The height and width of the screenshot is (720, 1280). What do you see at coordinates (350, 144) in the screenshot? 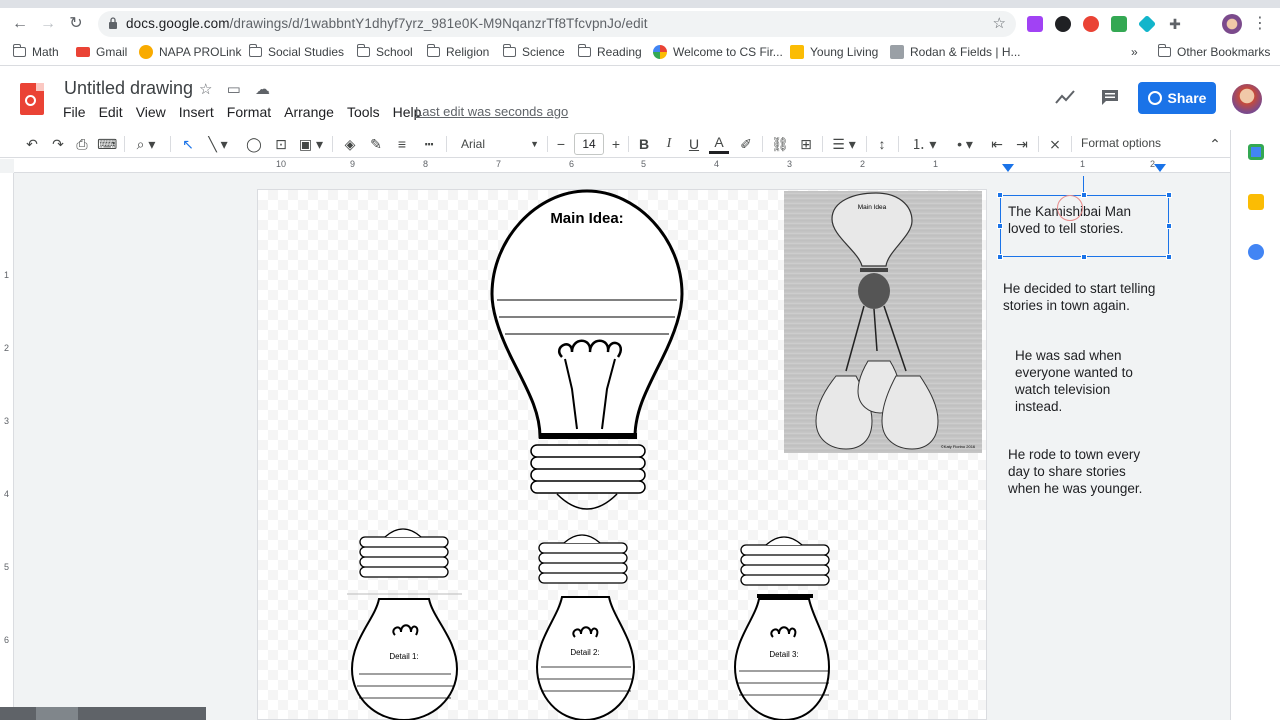
I see `fill-color-icon: ◈` at bounding box center [350, 144].